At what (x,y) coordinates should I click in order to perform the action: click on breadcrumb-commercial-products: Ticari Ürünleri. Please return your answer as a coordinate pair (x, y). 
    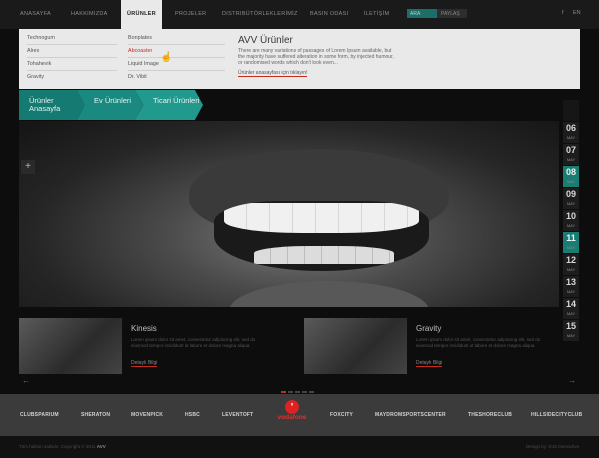
    Looking at the image, I should click on (169, 105).